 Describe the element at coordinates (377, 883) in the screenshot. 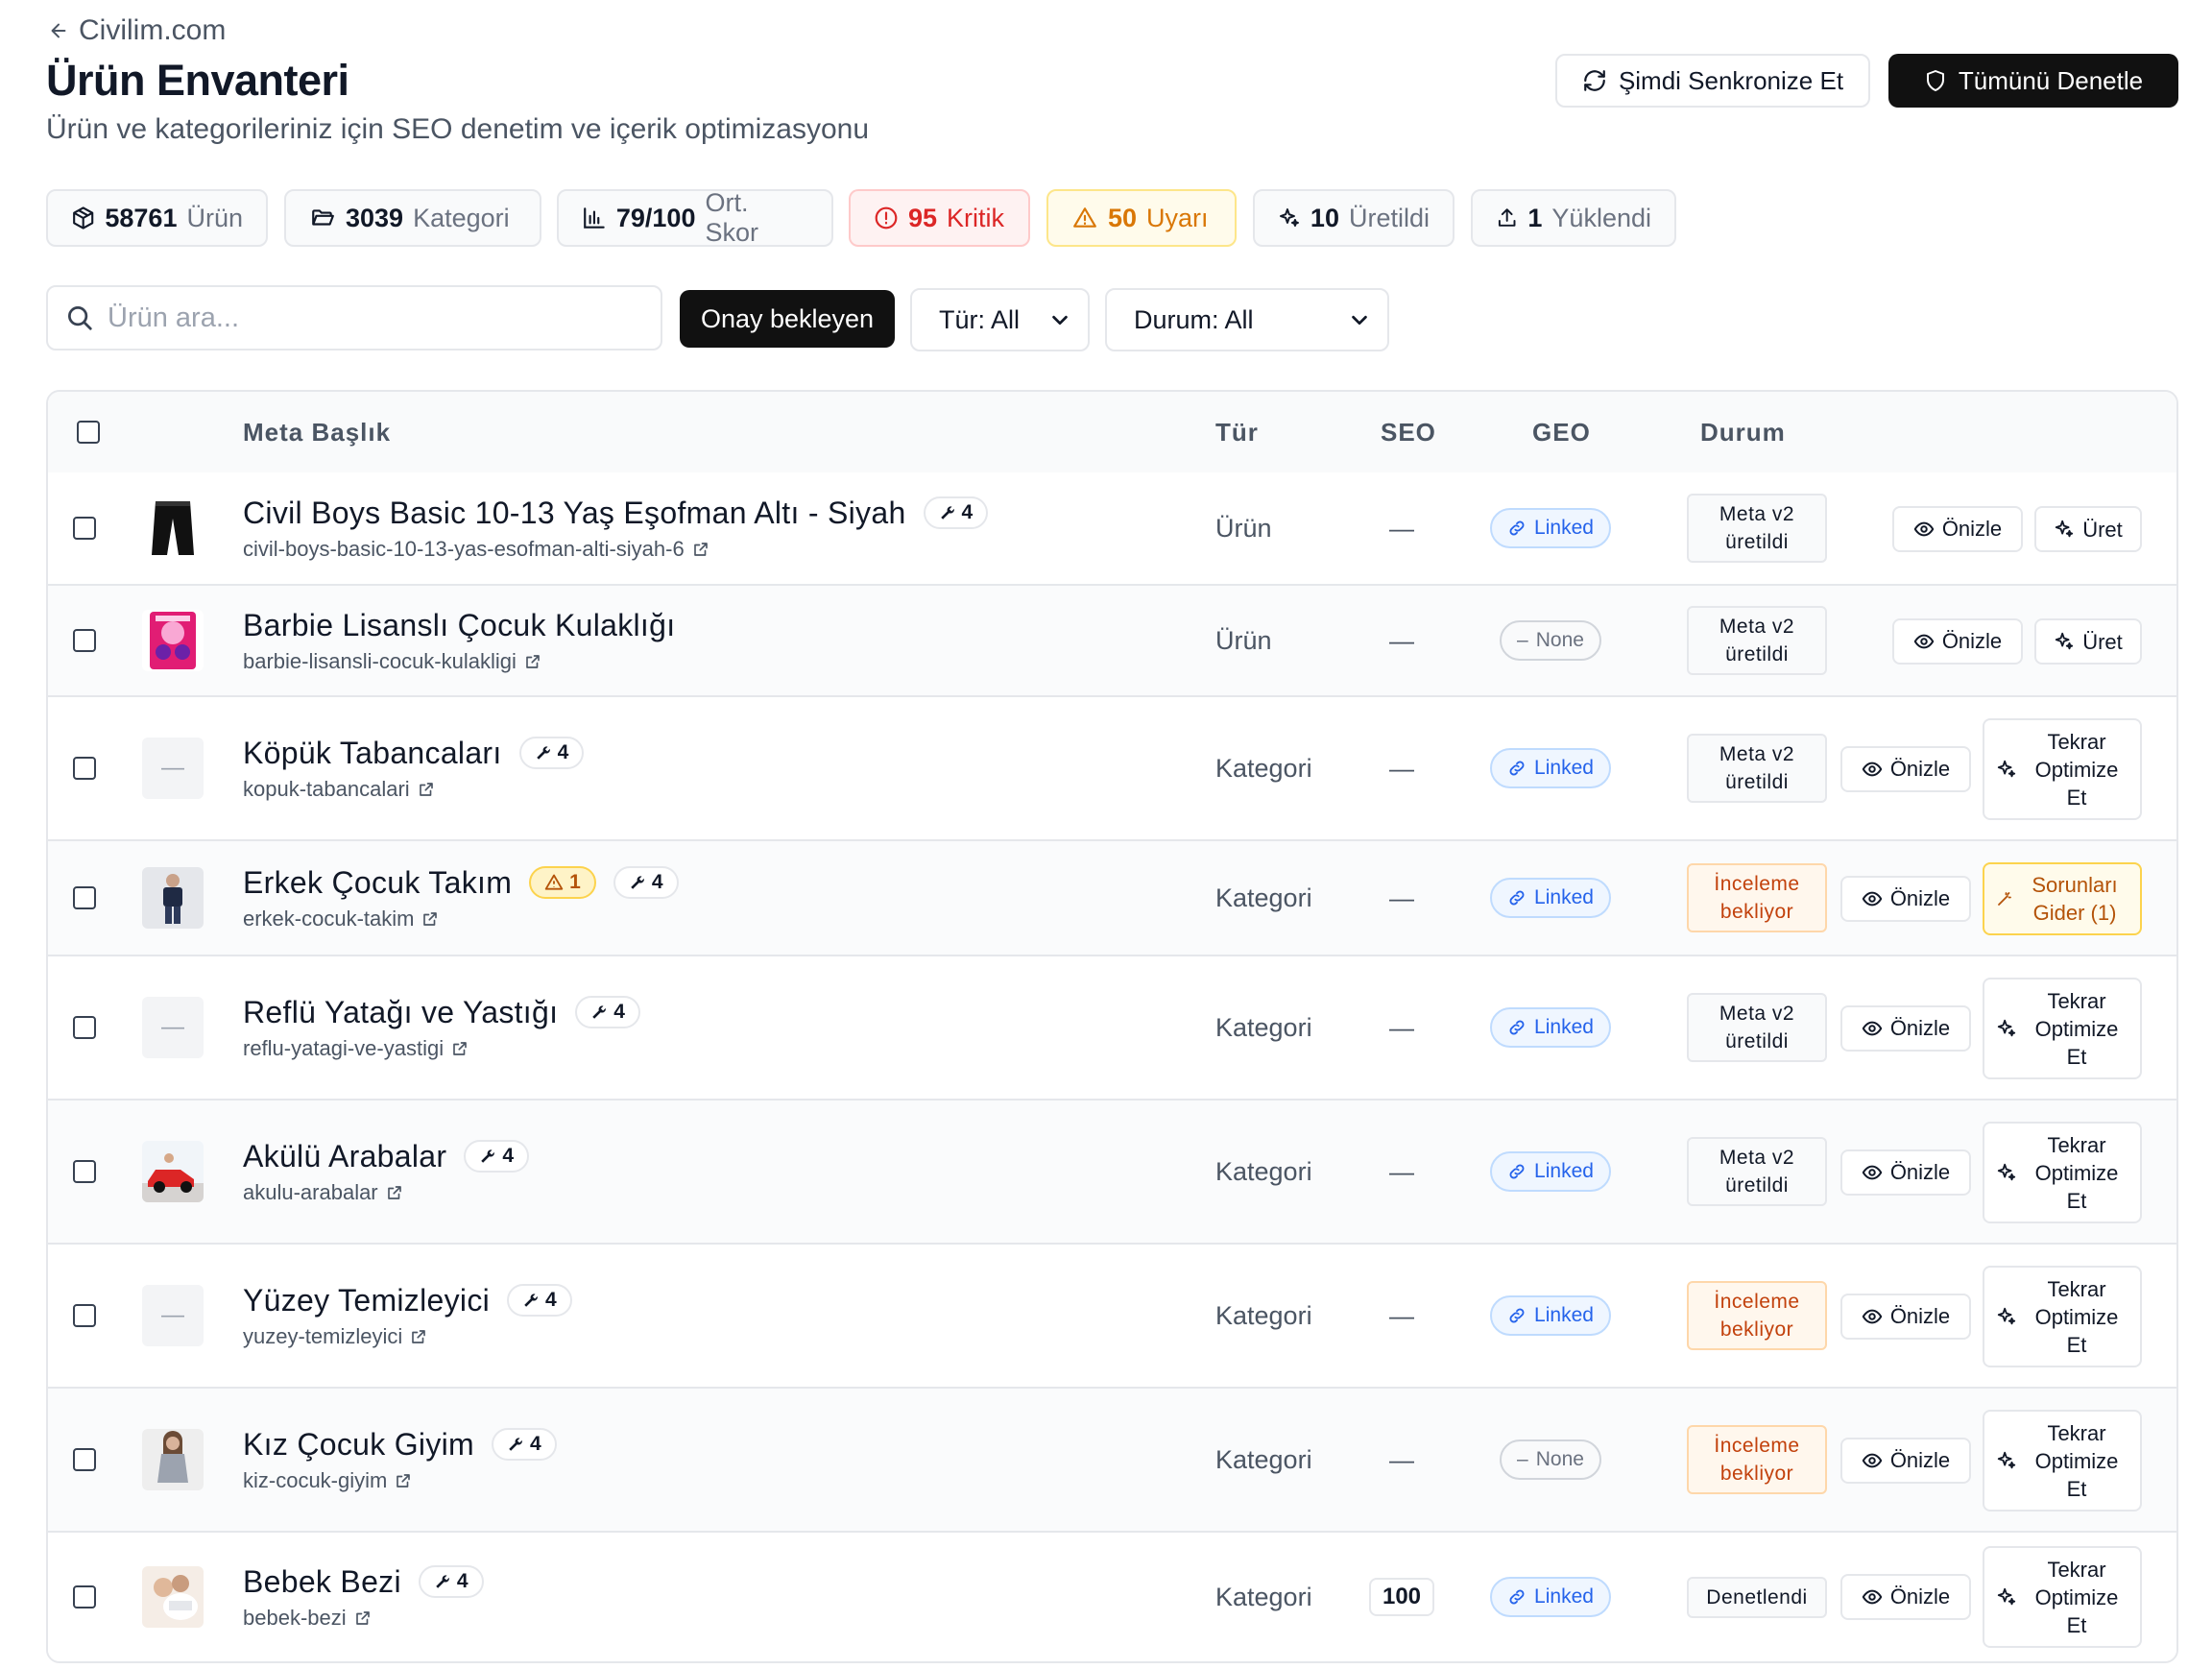

I see `product-title: Erkek Çocuk Takım` at that location.